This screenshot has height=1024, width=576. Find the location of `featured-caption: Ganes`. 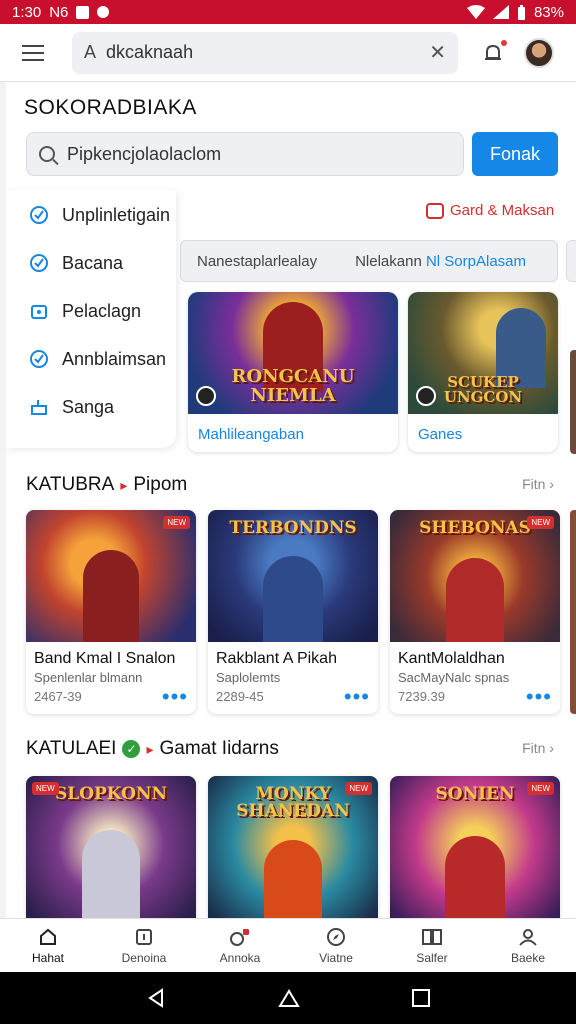

featured-caption: Ganes is located at coordinates (440, 434).